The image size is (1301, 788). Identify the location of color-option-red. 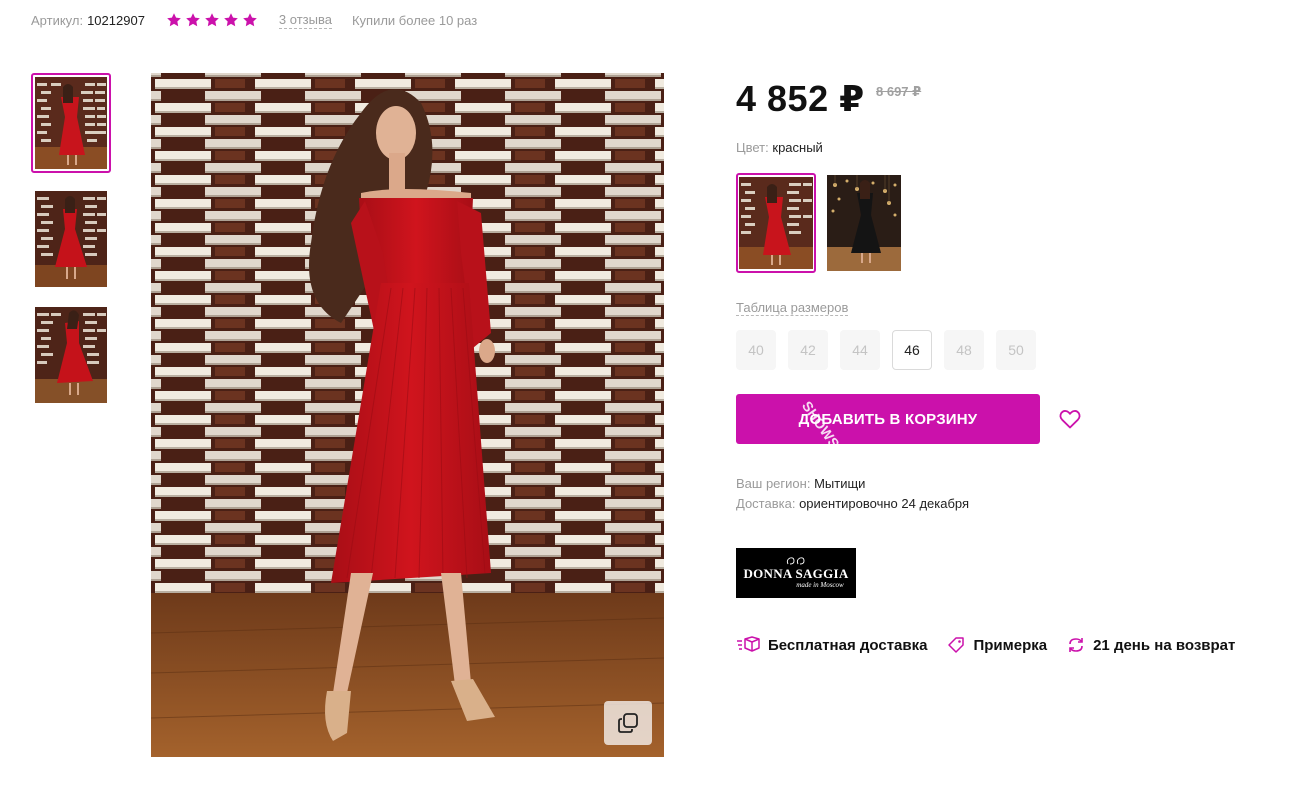
(776, 223).